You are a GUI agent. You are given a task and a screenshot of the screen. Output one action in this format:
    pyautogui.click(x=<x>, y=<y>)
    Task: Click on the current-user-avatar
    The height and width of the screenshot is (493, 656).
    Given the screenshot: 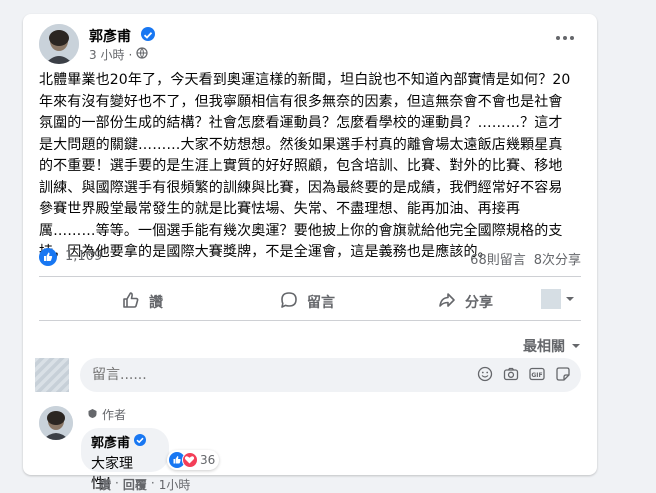 What is the action you would take?
    pyautogui.click(x=52, y=375)
    